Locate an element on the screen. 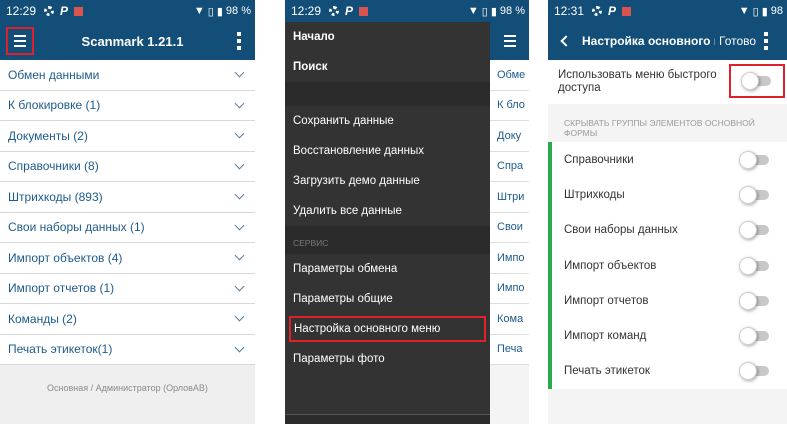  section-row: Штрихкоды (893) is located at coordinates (127, 197).